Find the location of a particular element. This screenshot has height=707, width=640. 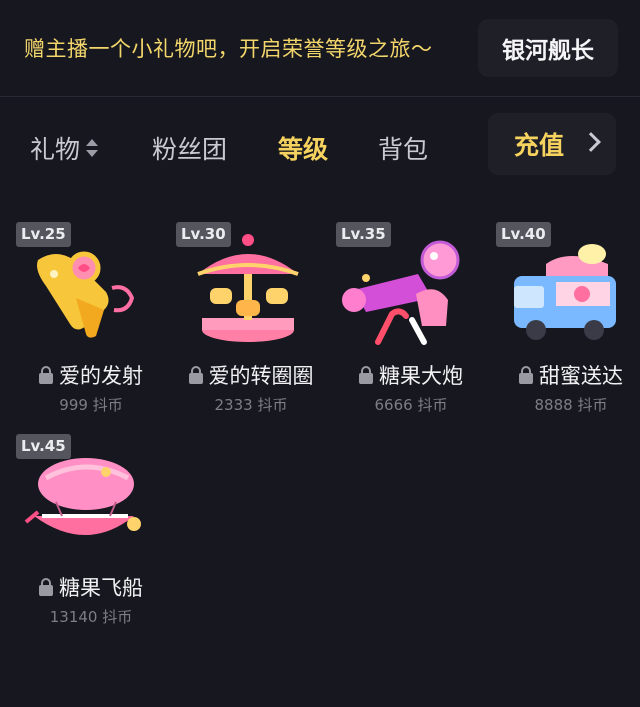

gift-name-row: 糖果大炮 is located at coordinates (411, 375).